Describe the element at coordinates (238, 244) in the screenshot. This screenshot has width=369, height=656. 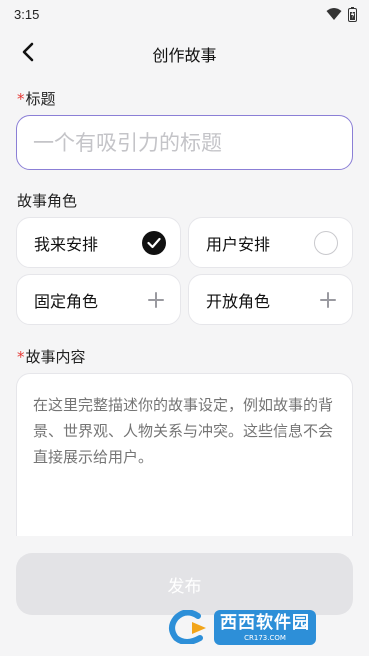
I see `option-label: 用户安排` at that location.